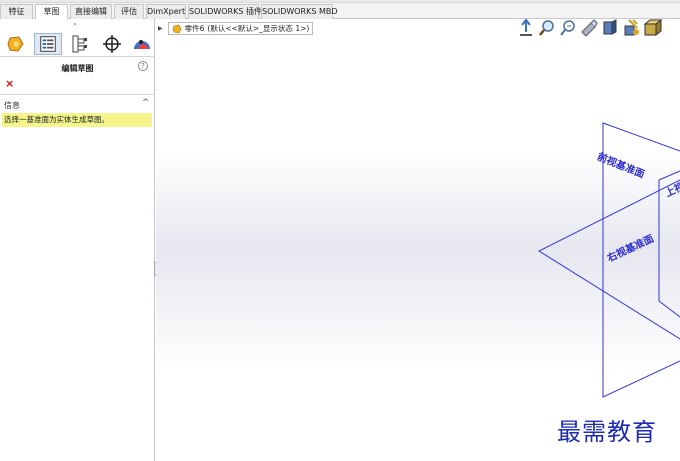  Describe the element at coordinates (143, 66) in the screenshot. I see `help-icon: ?` at that location.